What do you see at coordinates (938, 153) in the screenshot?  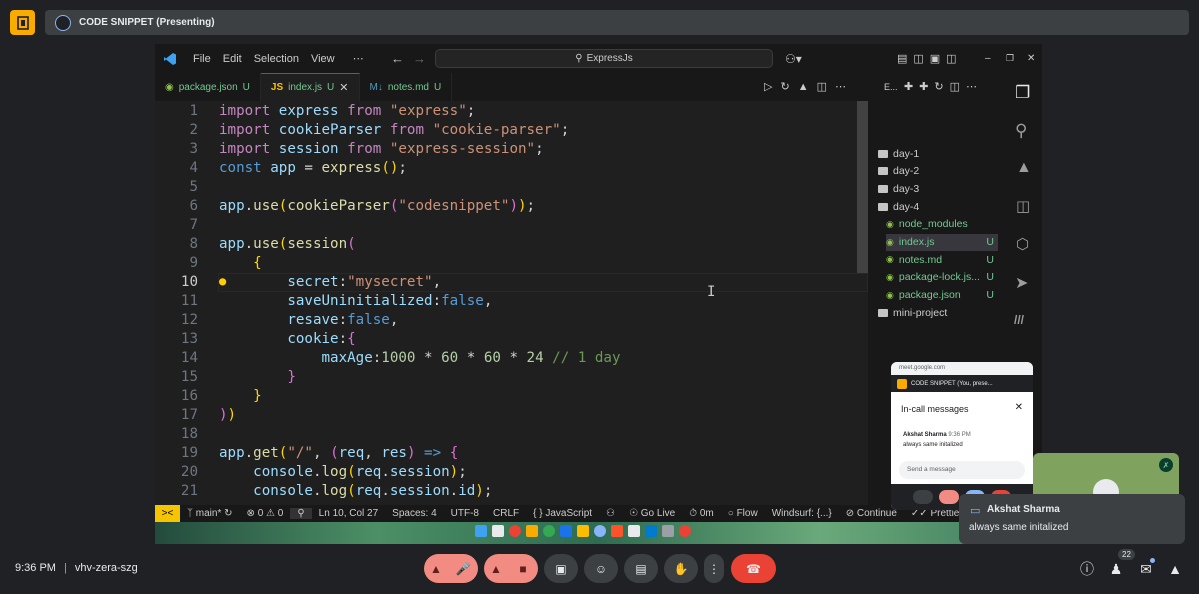 I see `tree-item: day-1` at bounding box center [938, 153].